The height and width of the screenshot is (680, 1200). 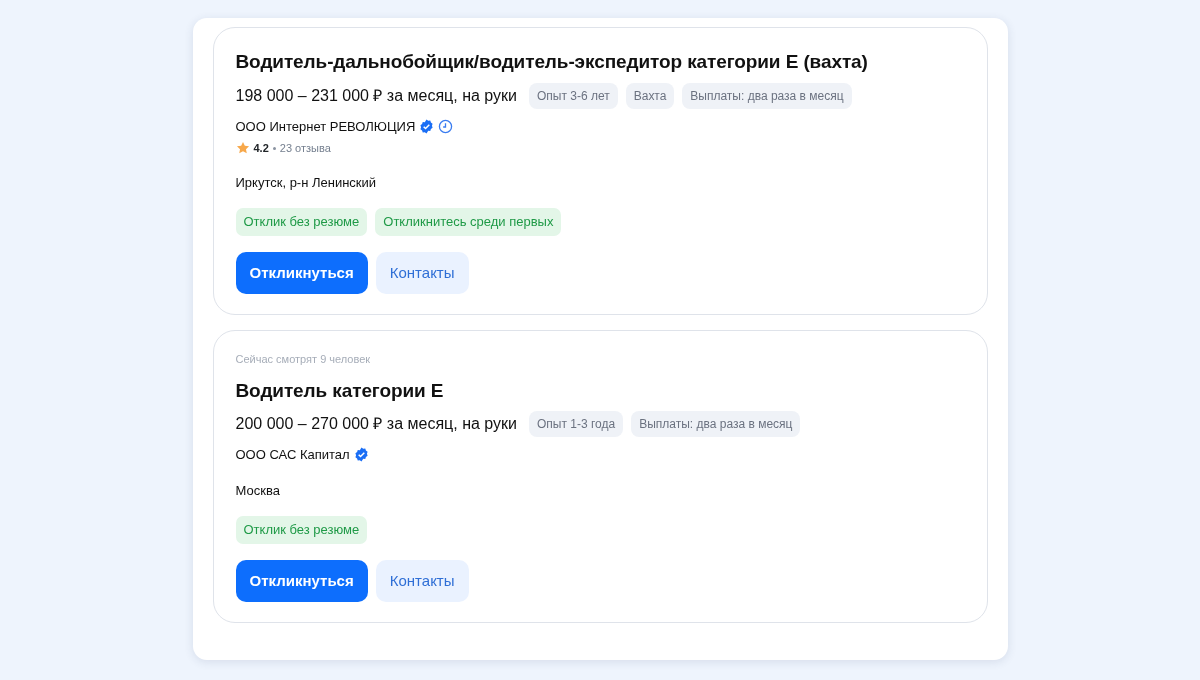 I want to click on condition-tag: Опыт 3-6 лет, so click(x=573, y=95).